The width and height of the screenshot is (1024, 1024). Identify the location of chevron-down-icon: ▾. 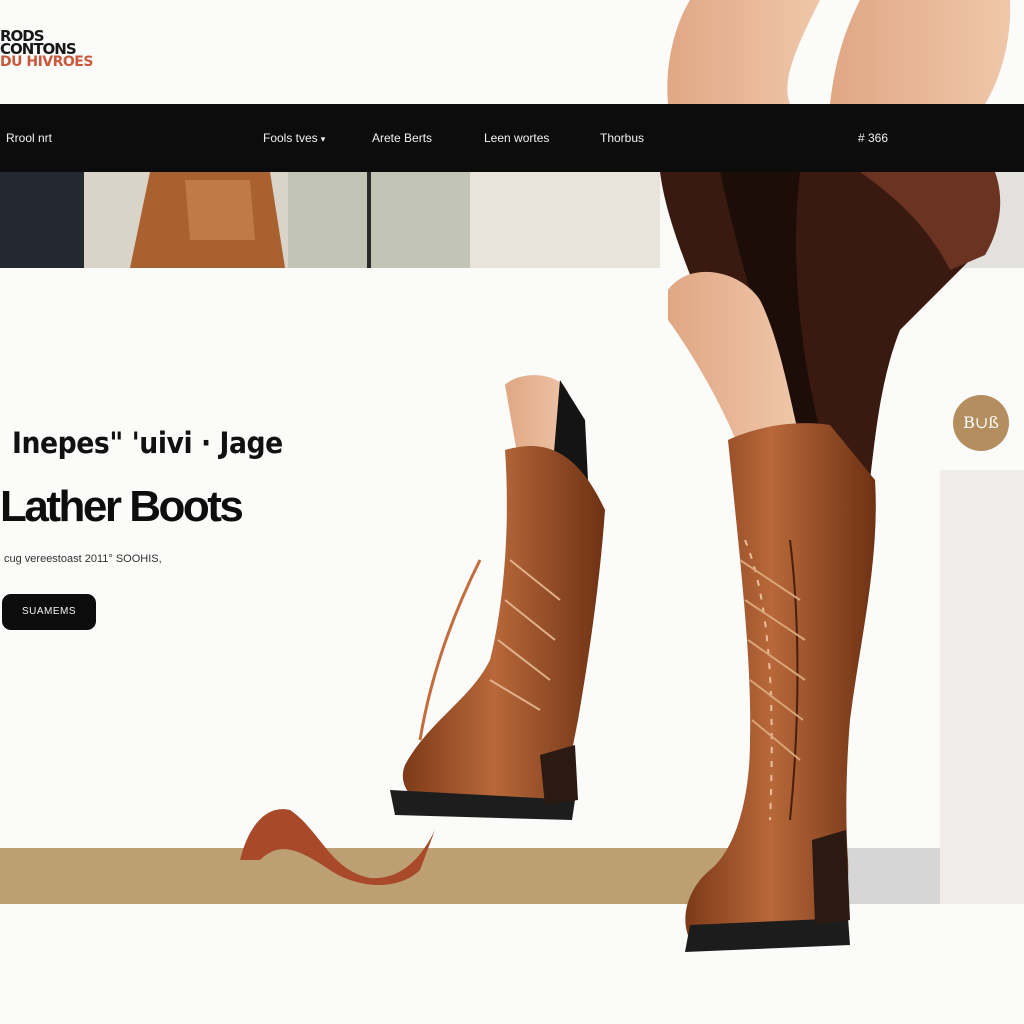
(323, 139).